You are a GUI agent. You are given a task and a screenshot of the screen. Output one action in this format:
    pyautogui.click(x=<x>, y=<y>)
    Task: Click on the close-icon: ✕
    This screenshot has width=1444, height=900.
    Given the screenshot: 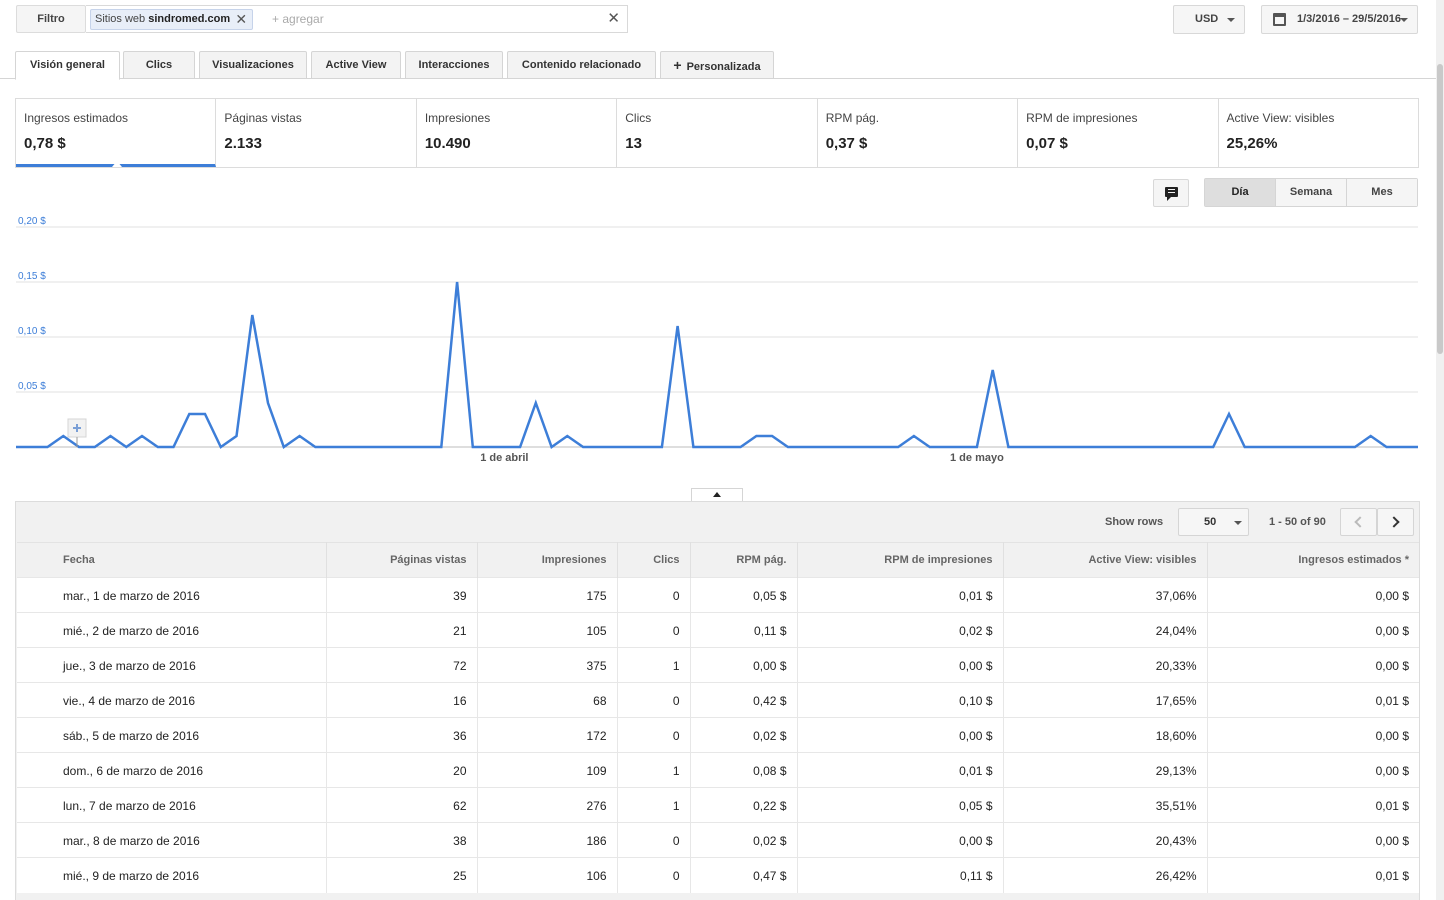 What is the action you would take?
    pyautogui.click(x=241, y=19)
    